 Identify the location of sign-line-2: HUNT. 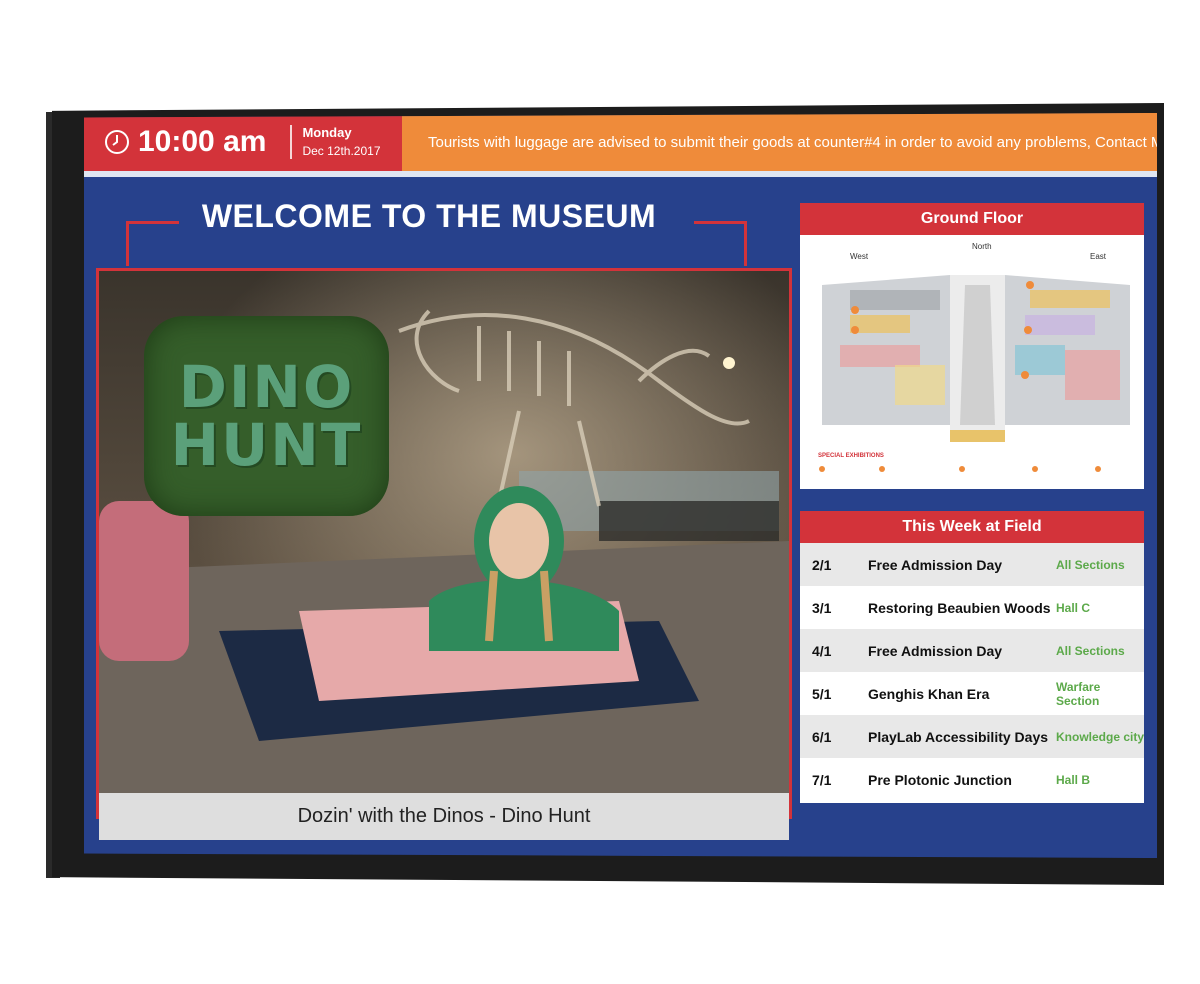
(266, 445).